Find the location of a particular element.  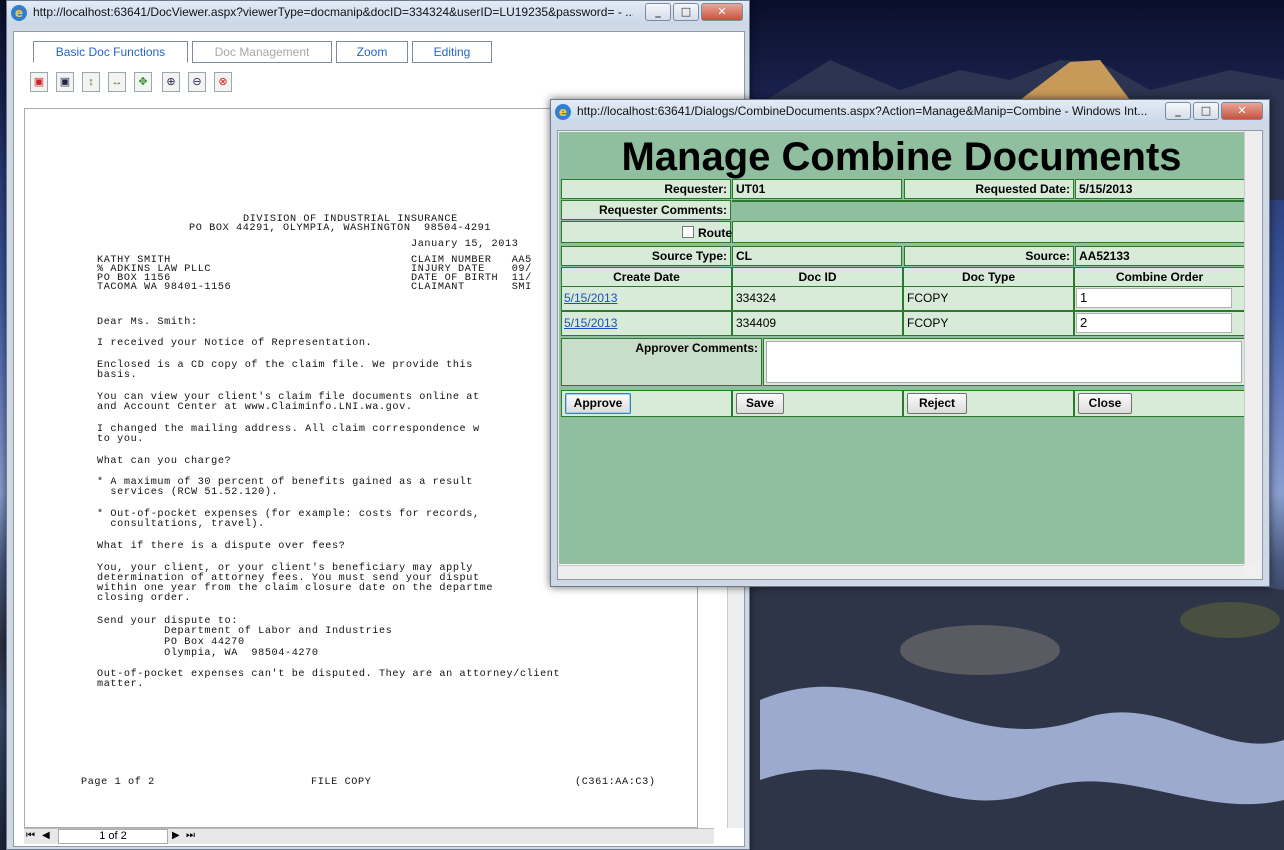

approver-comments-textarea is located at coordinates (1004, 362).